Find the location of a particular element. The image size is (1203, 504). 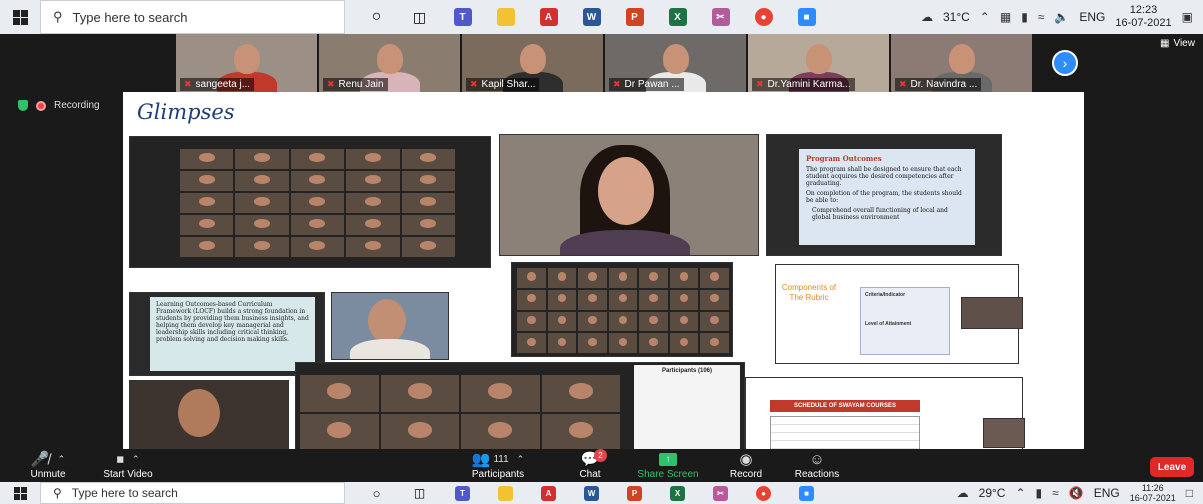

start-button is located at coordinates (20, 17).